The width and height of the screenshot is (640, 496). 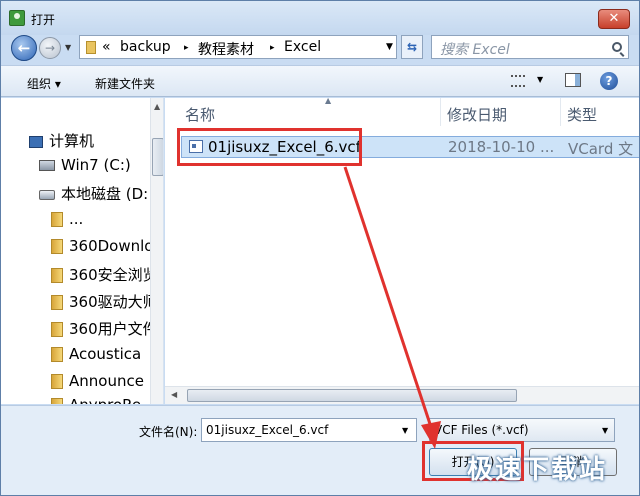 I want to click on sidebar-item-folder: Announce, so click(x=97, y=382).